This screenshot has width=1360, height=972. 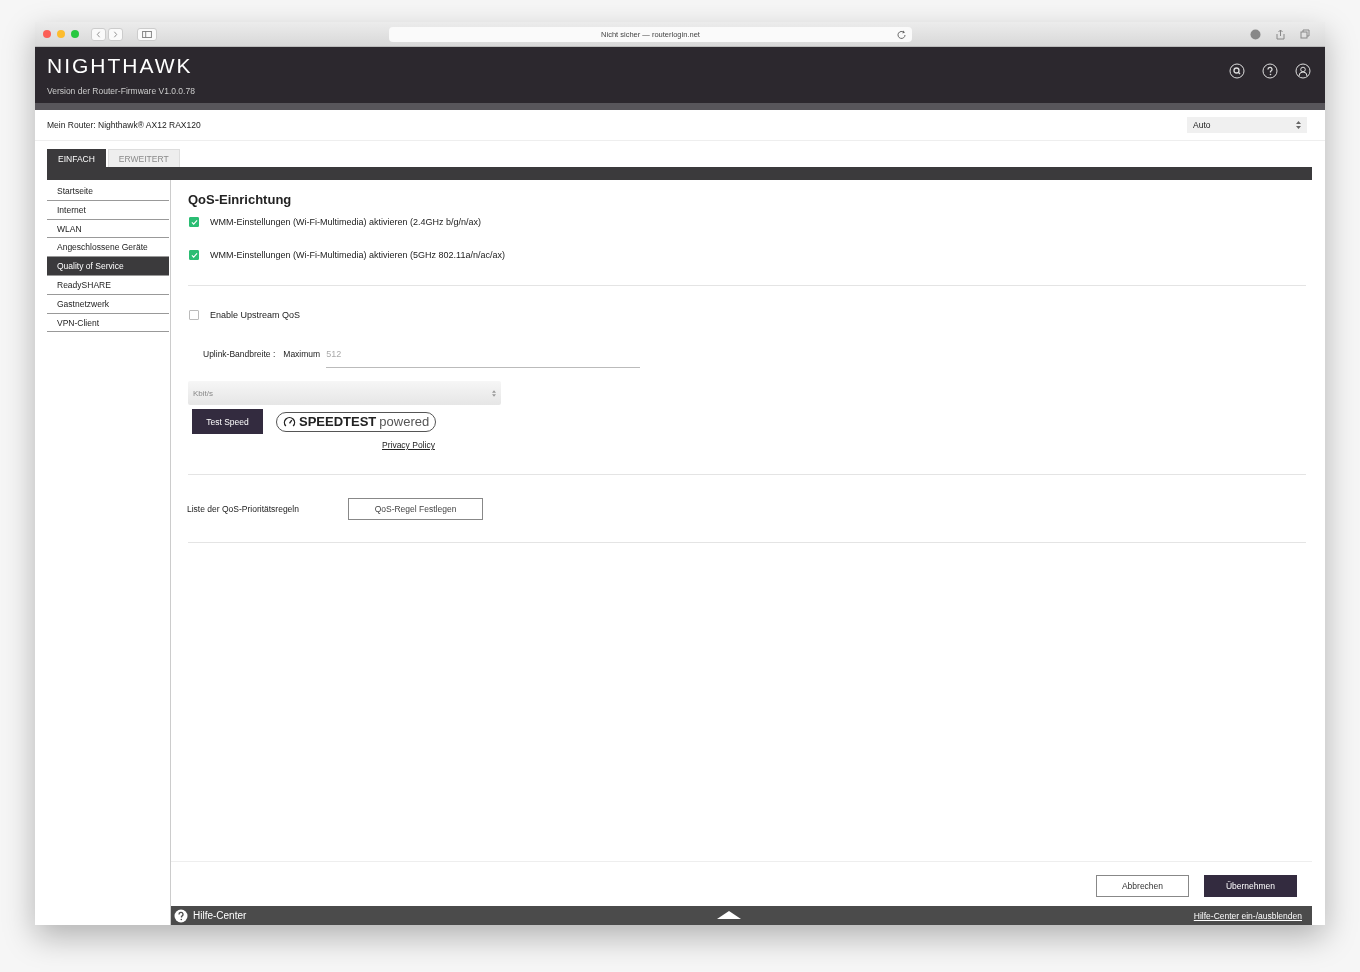 What do you see at coordinates (1142, 886) in the screenshot?
I see `cancel-button: Abbrechen` at bounding box center [1142, 886].